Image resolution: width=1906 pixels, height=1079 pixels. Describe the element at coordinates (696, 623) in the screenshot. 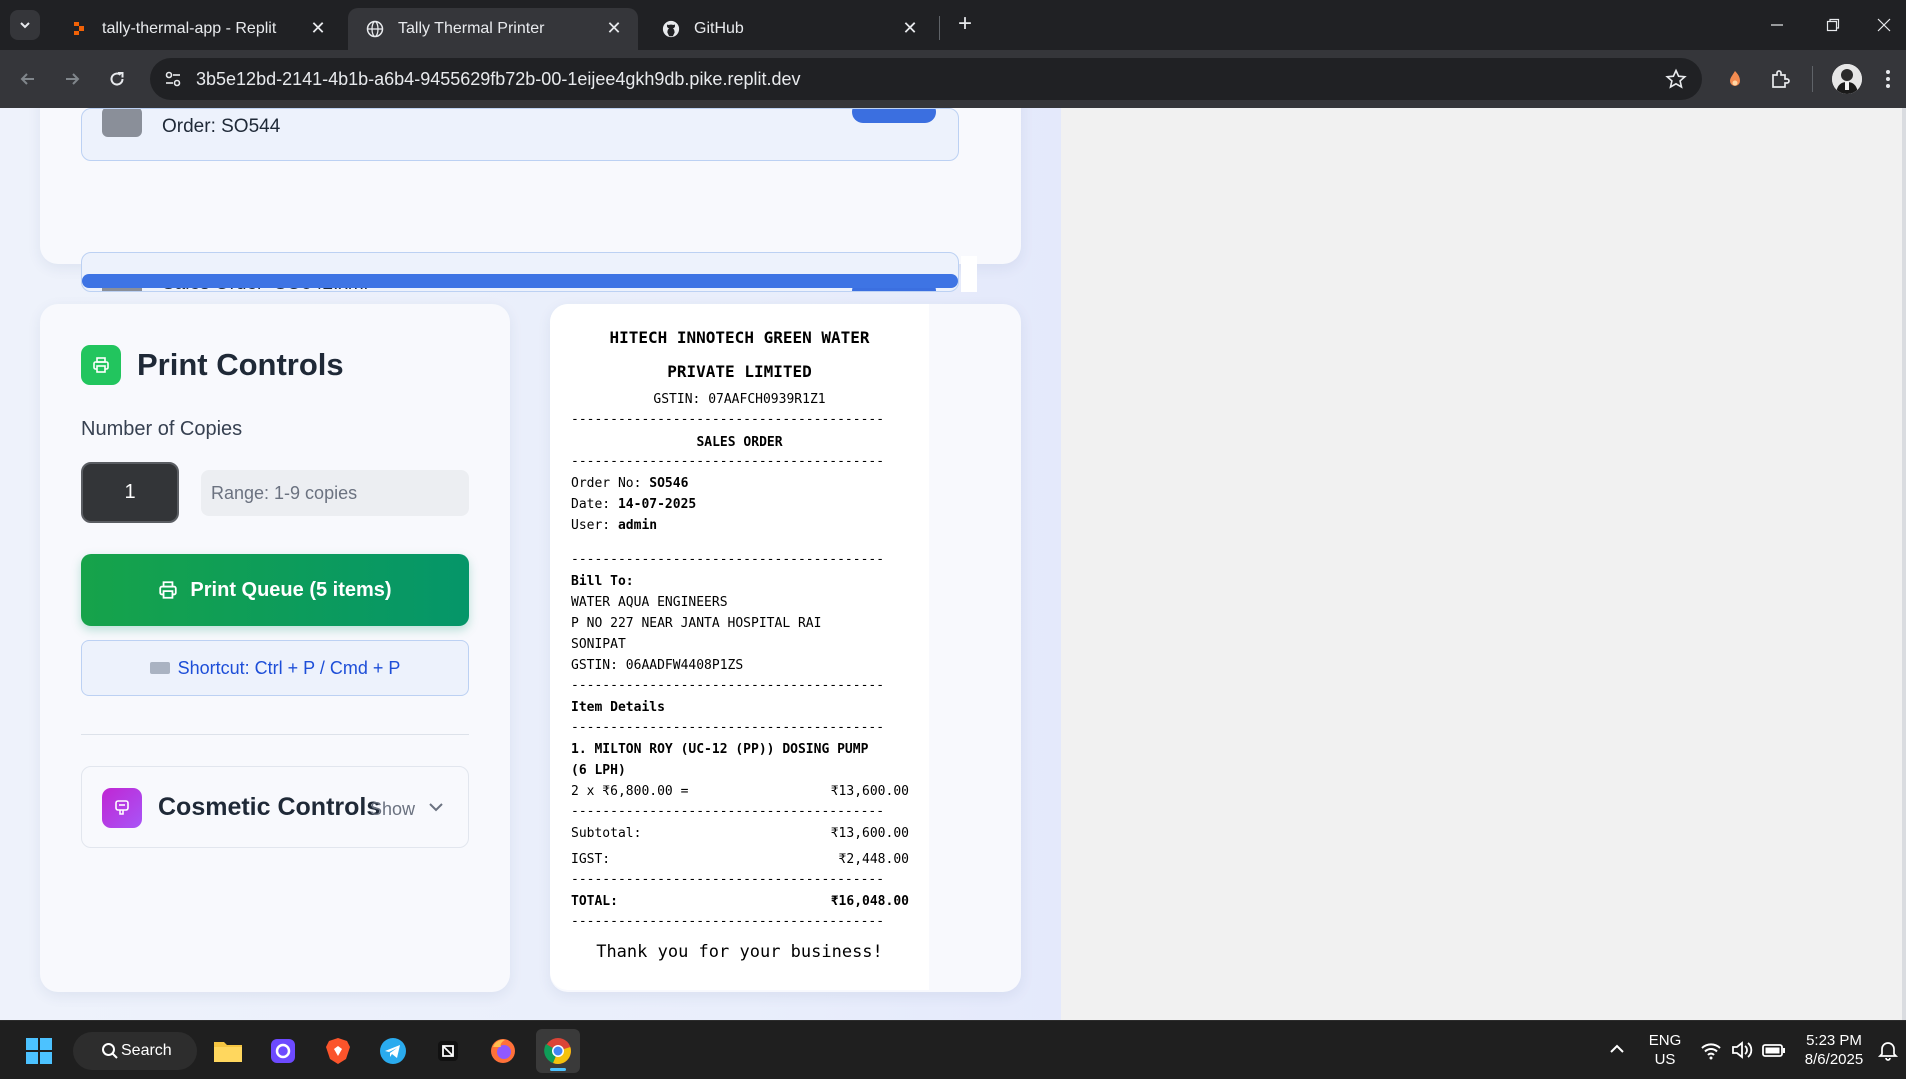

I see `receipt-bill-to-line: P NO 227 NEAR JANTA HOSPITAL RAI` at that location.